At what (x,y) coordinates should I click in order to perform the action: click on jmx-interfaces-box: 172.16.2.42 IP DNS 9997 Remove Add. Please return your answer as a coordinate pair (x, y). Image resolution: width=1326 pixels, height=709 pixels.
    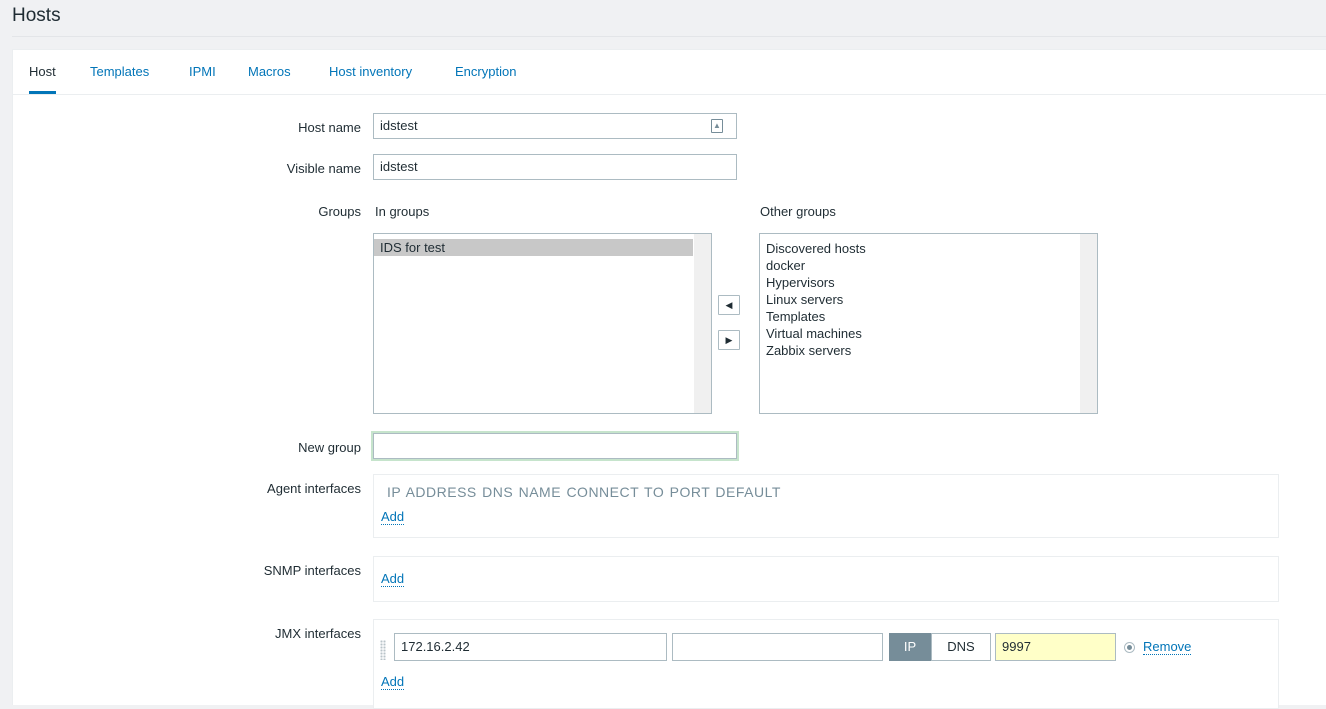
    Looking at the image, I should click on (826, 664).